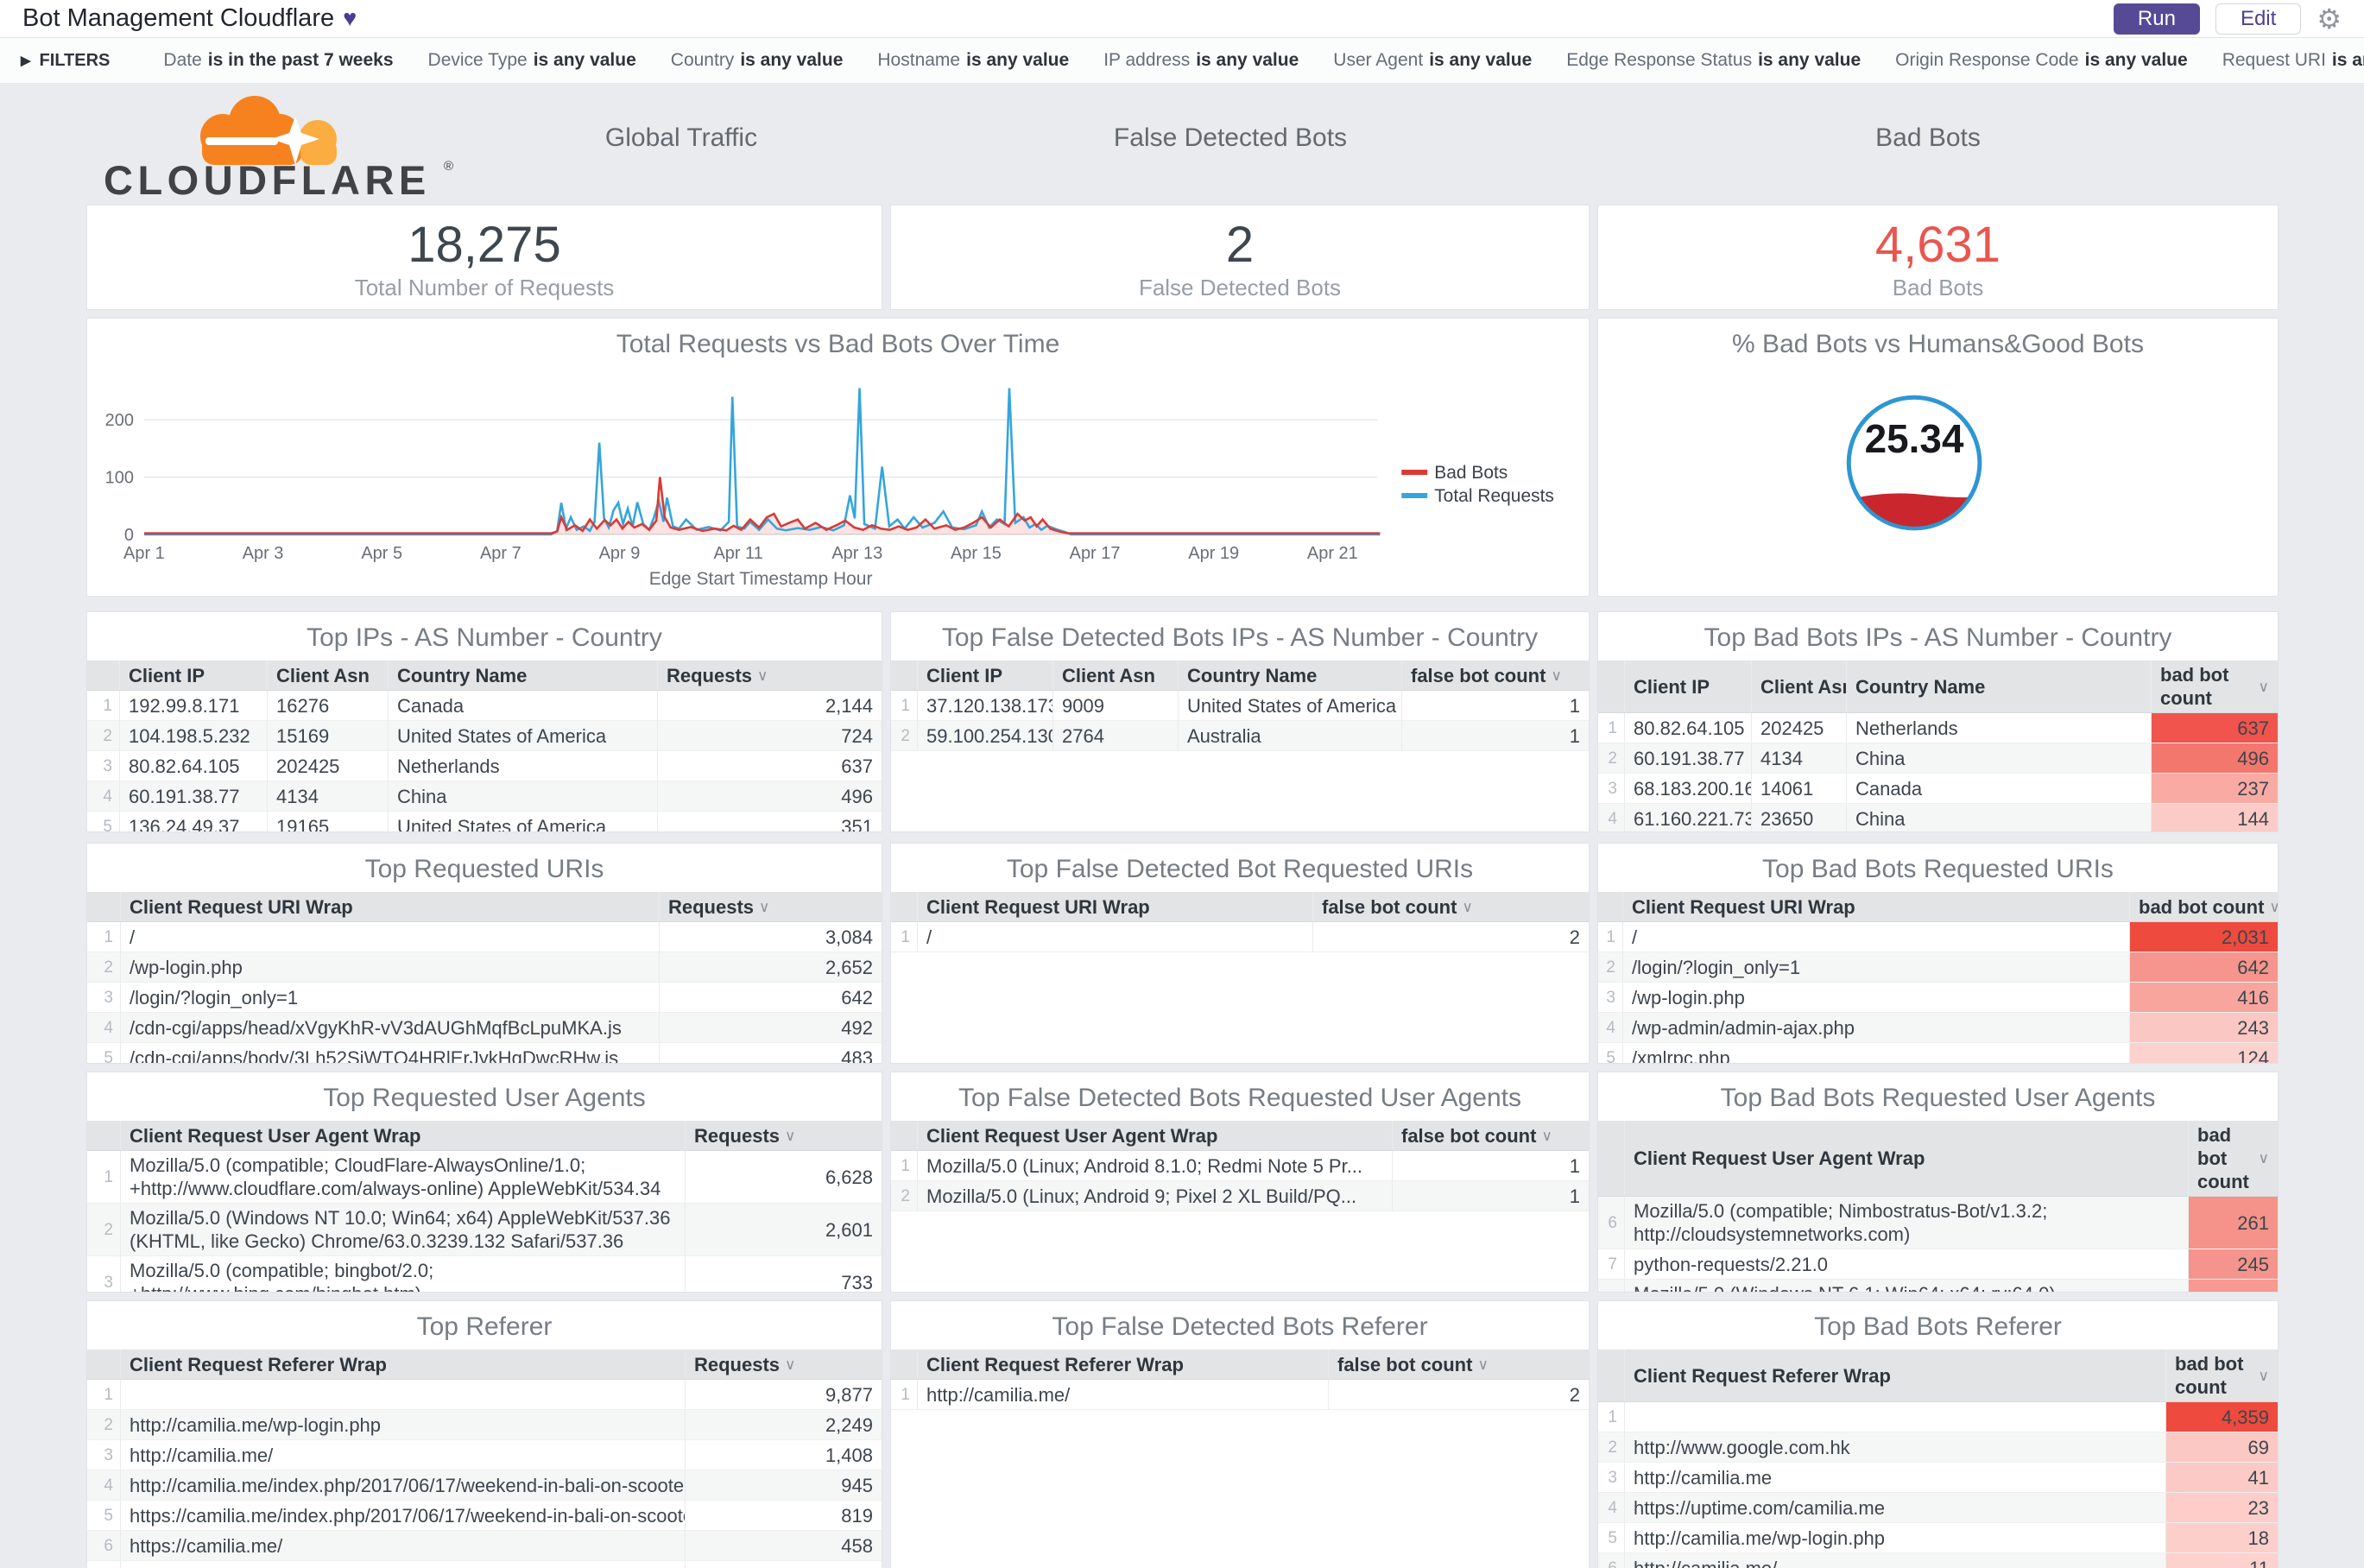 The height and width of the screenshot is (1568, 2364). What do you see at coordinates (1999, 728) in the screenshot?
I see `table-cell: Netherlands` at bounding box center [1999, 728].